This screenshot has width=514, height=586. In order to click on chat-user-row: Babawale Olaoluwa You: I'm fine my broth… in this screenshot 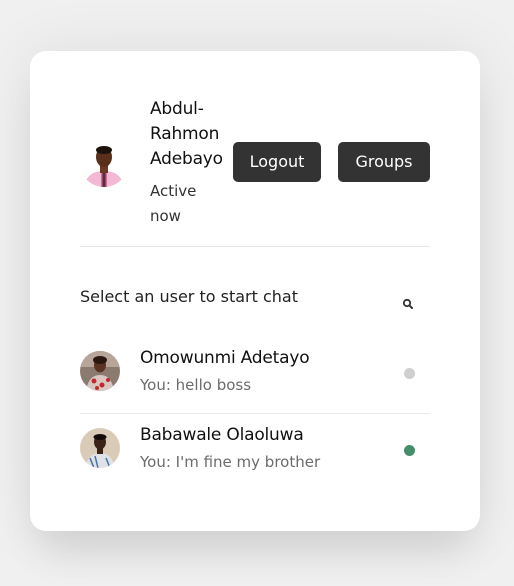, I will do `click(255, 453)`.